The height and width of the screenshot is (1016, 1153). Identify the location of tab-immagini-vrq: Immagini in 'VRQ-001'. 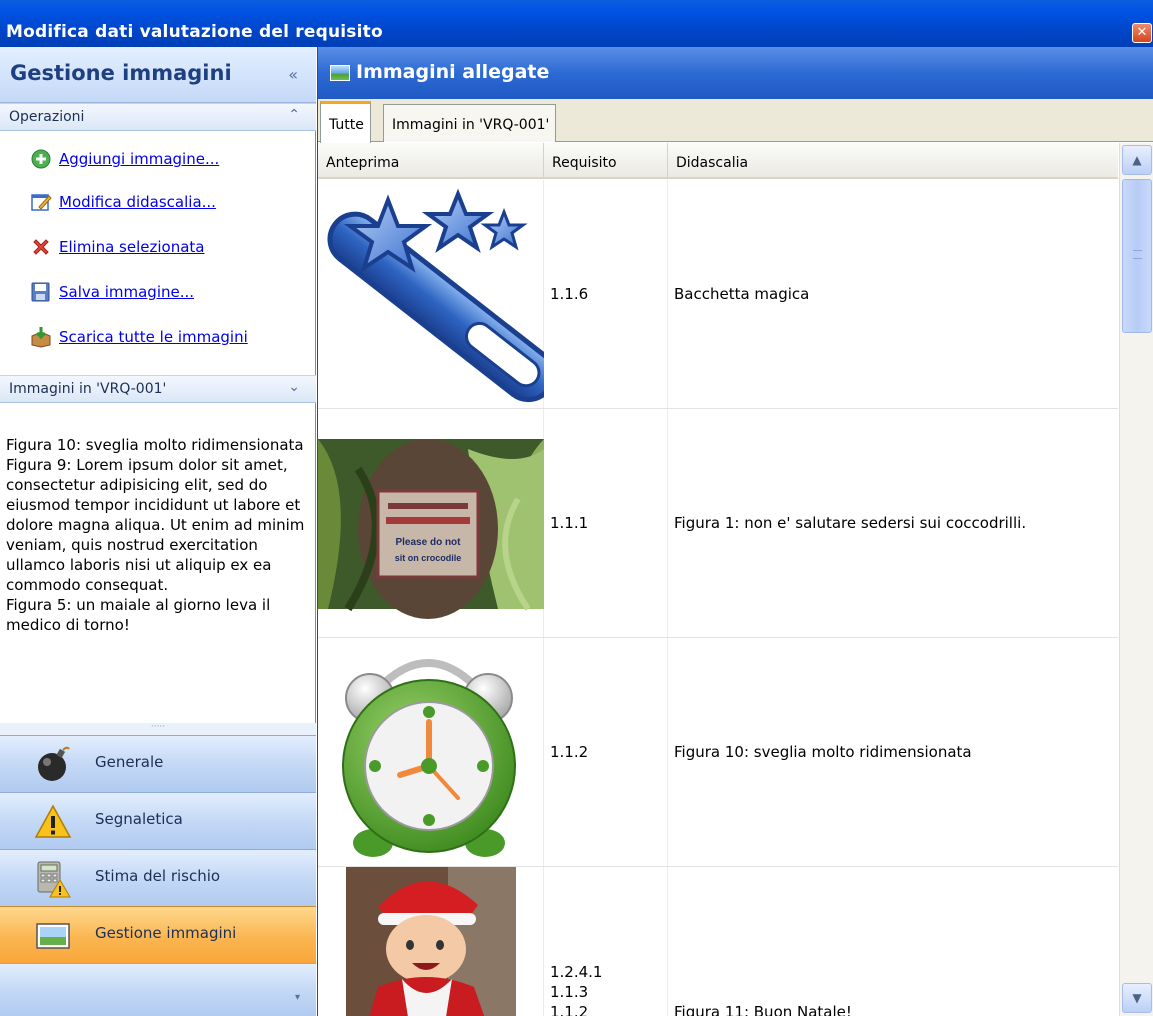
(470, 123).